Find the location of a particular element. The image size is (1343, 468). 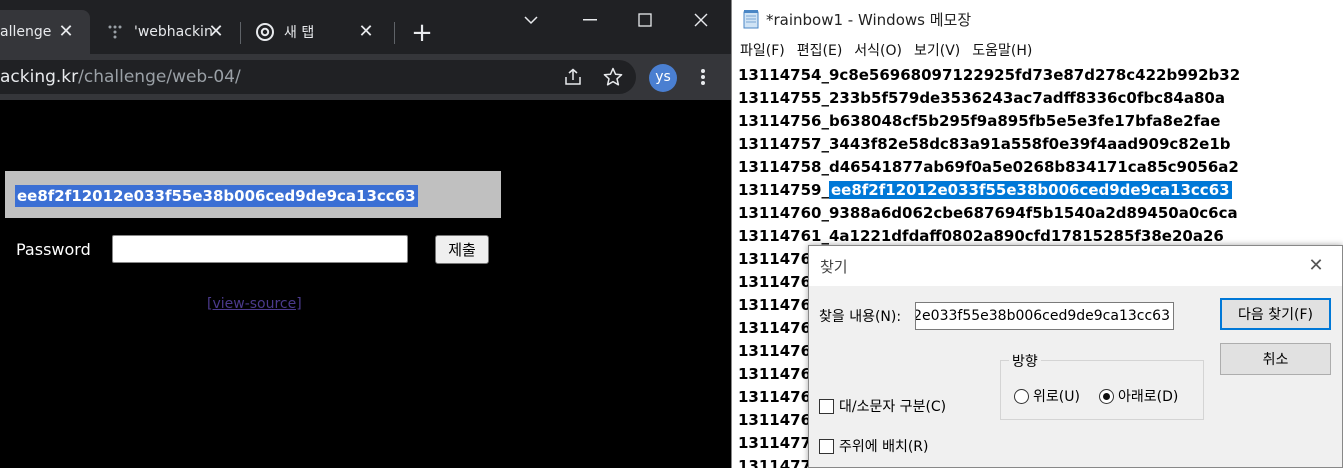

cancel-button: 취소 is located at coordinates (1275, 359).